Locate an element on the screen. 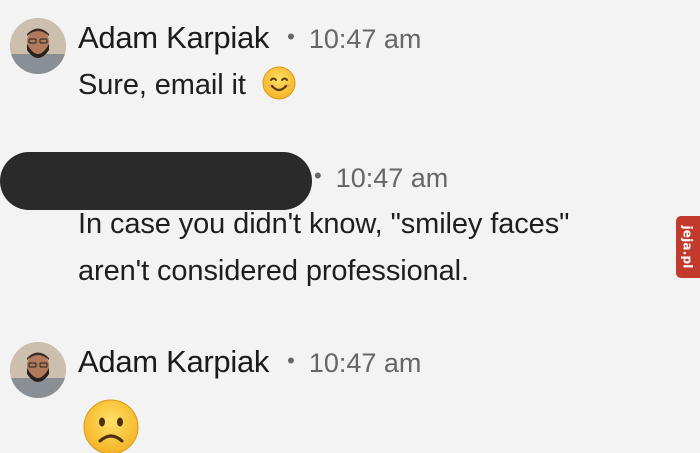 The width and height of the screenshot is (700, 453). watermark-text: jeja.pl is located at coordinates (688, 247).